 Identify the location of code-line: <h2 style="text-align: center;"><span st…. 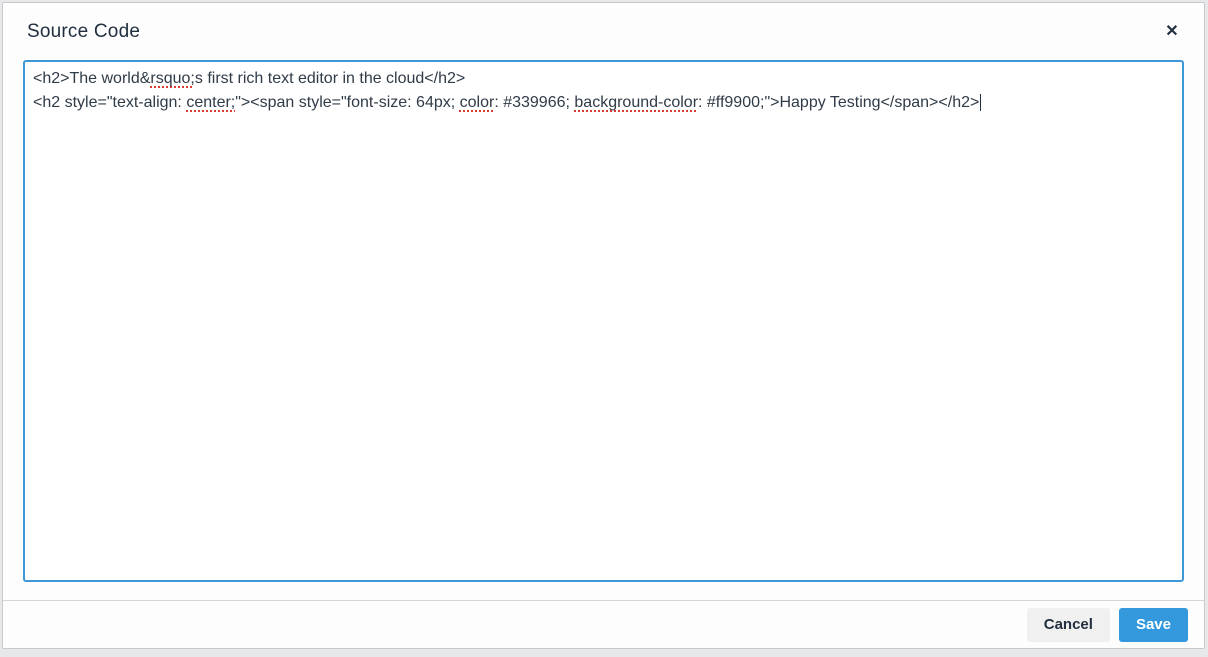
(603, 103).